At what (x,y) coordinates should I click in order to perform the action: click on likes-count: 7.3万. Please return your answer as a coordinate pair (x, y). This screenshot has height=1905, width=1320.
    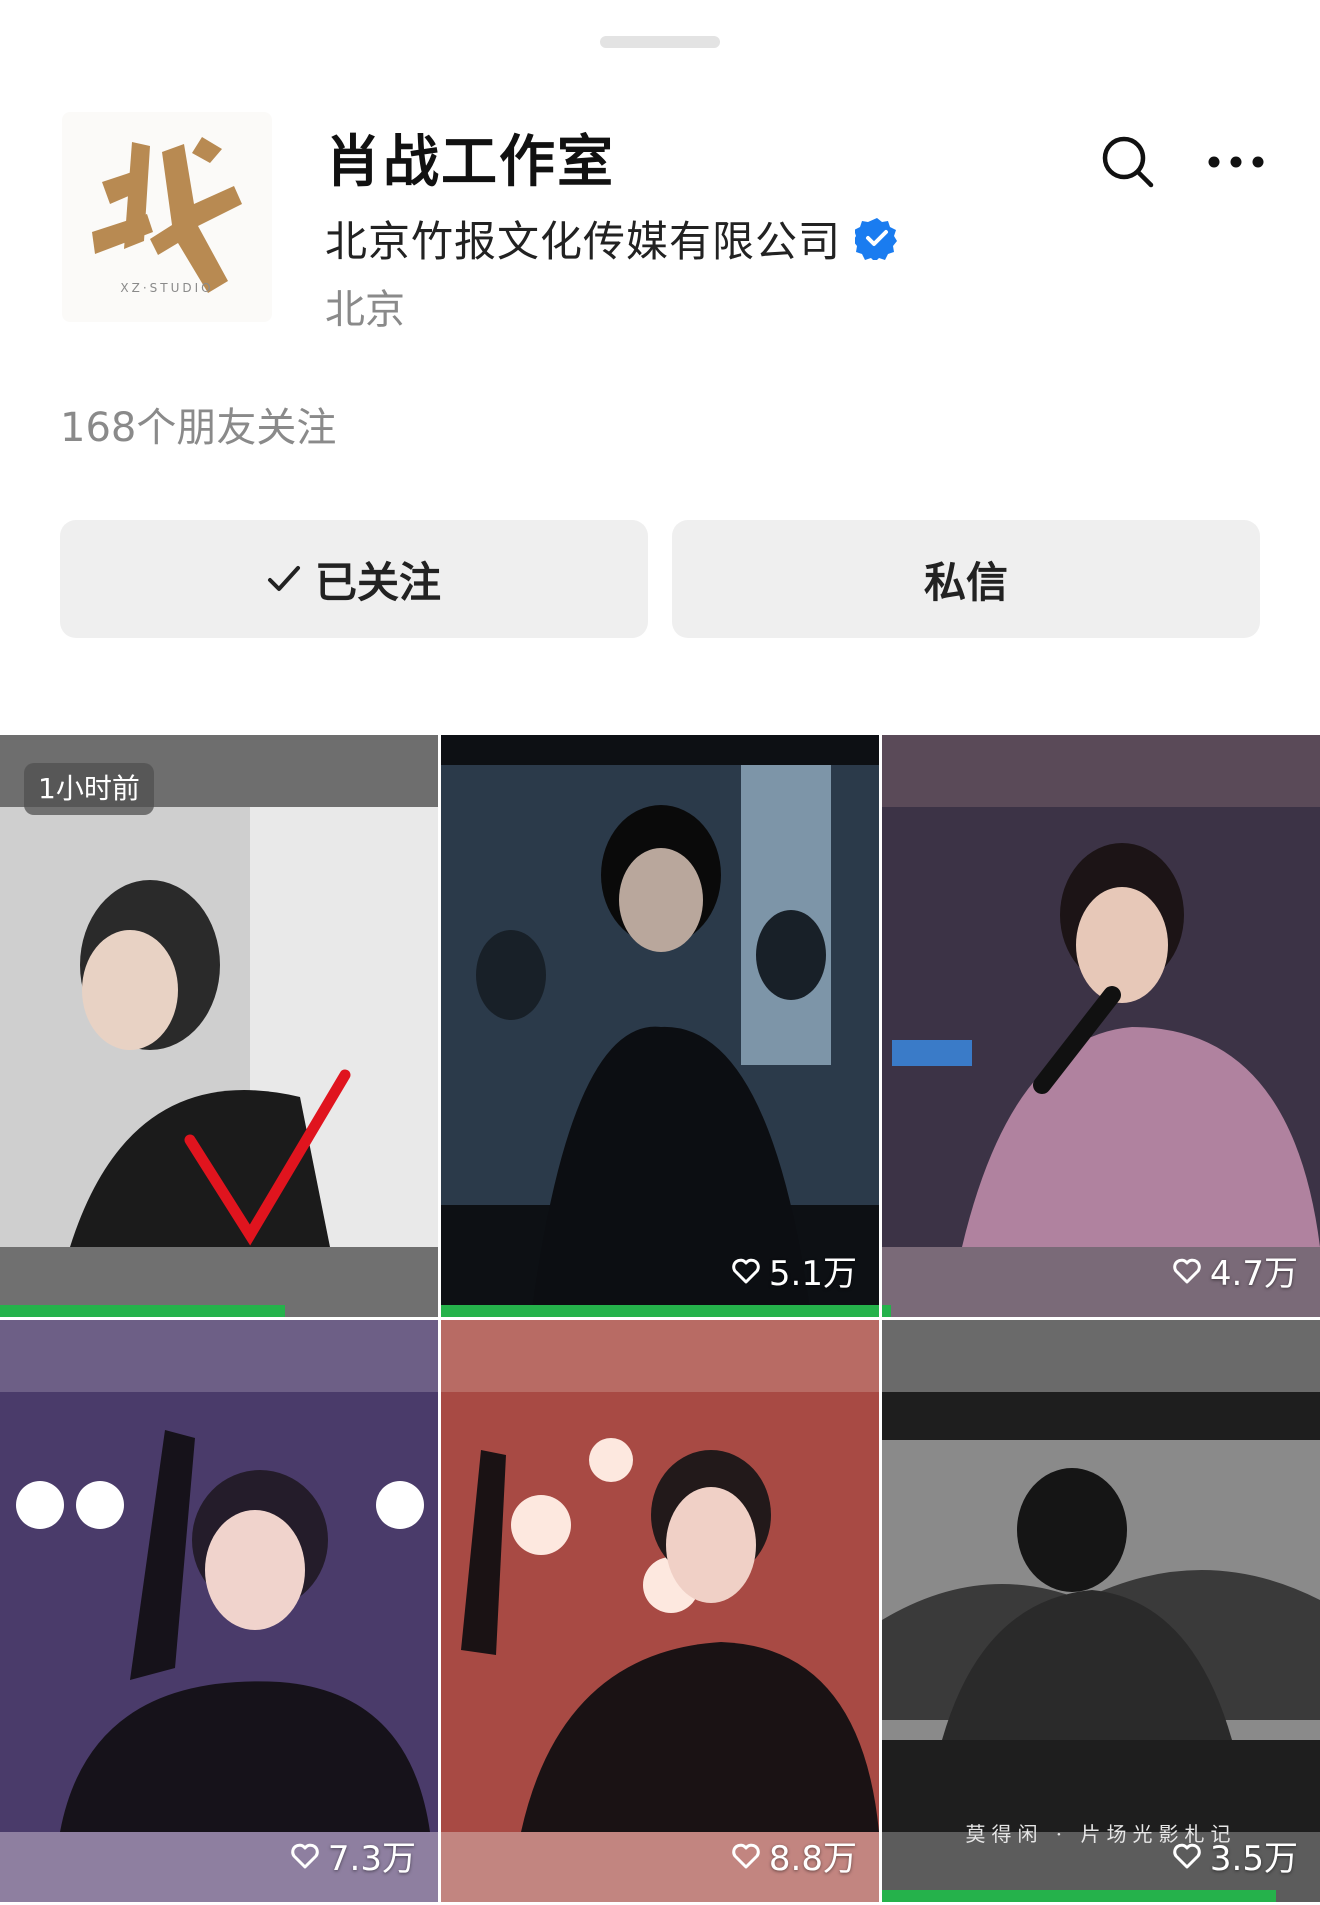
    Looking at the image, I should click on (353, 1855).